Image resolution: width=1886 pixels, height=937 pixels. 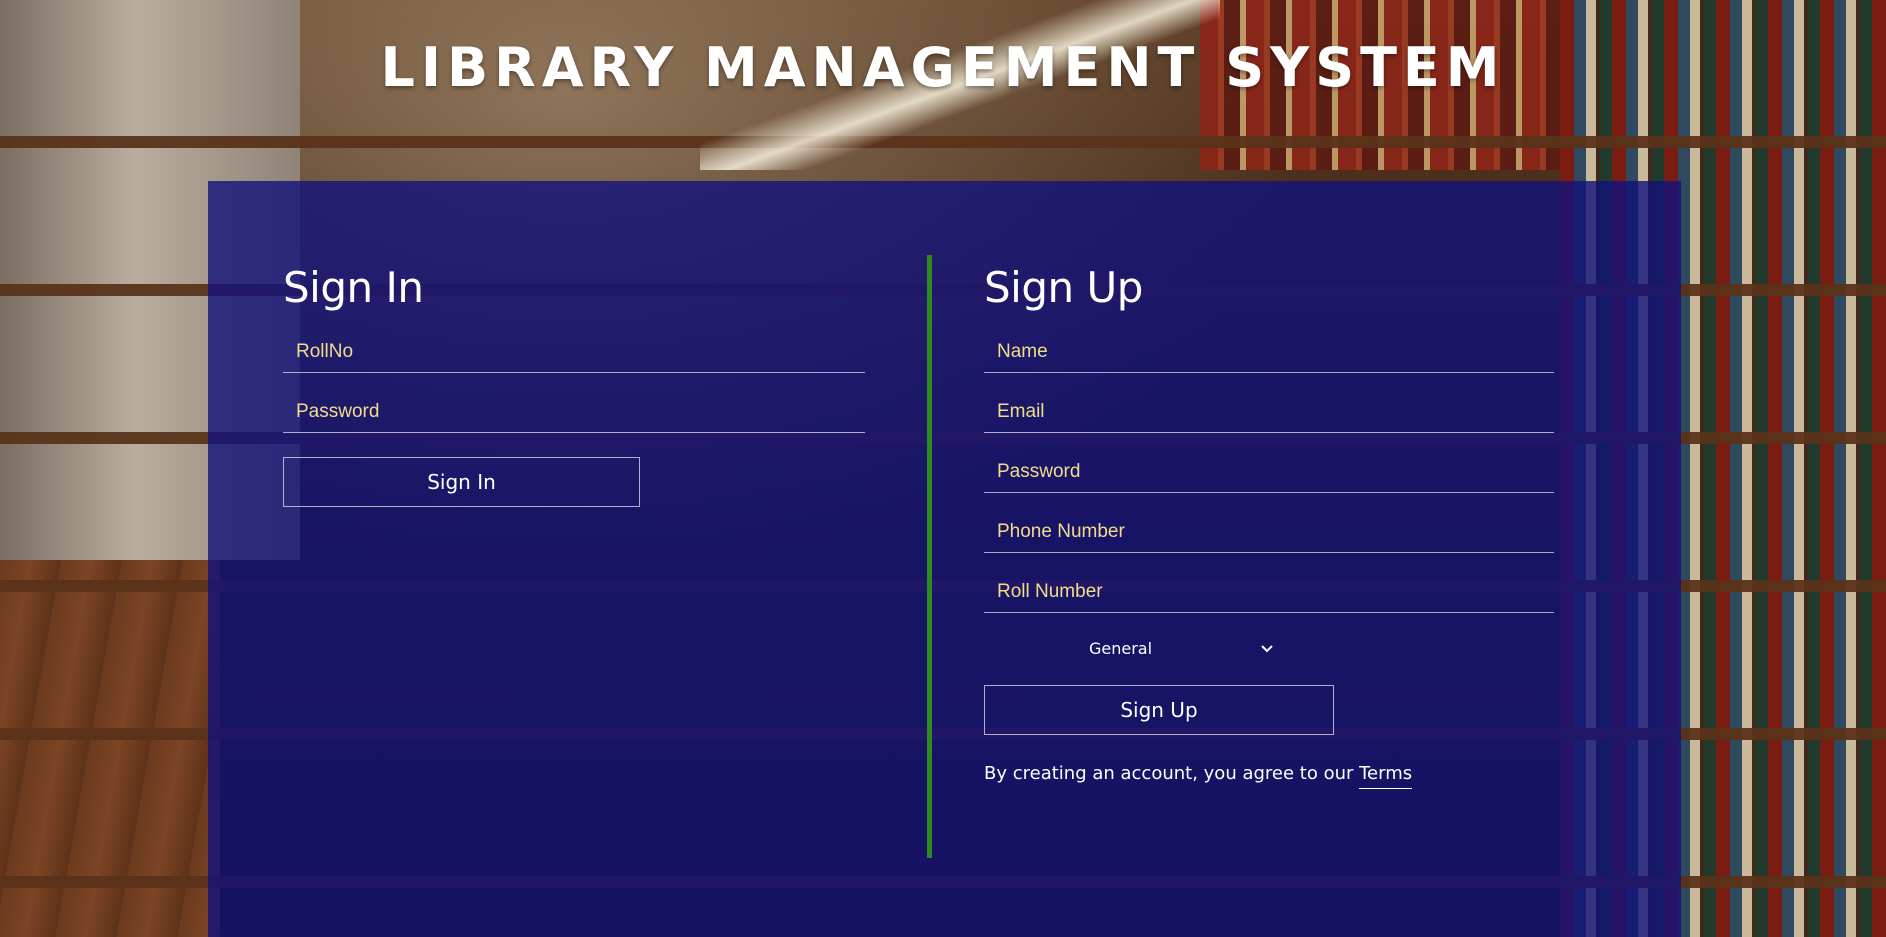 I want to click on signup-password-field, so click(x=1269, y=473).